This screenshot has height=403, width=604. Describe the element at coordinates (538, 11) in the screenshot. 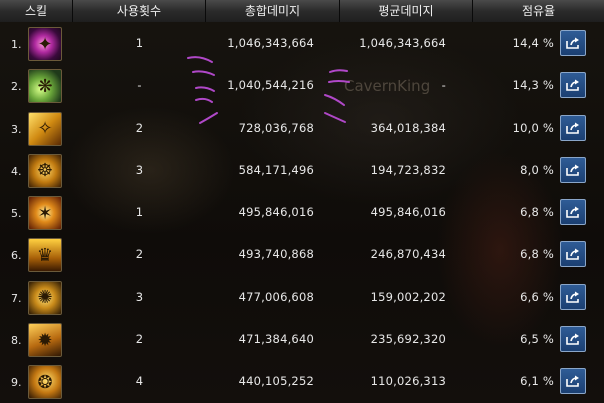

I see `column-header-share: 점유율` at that location.